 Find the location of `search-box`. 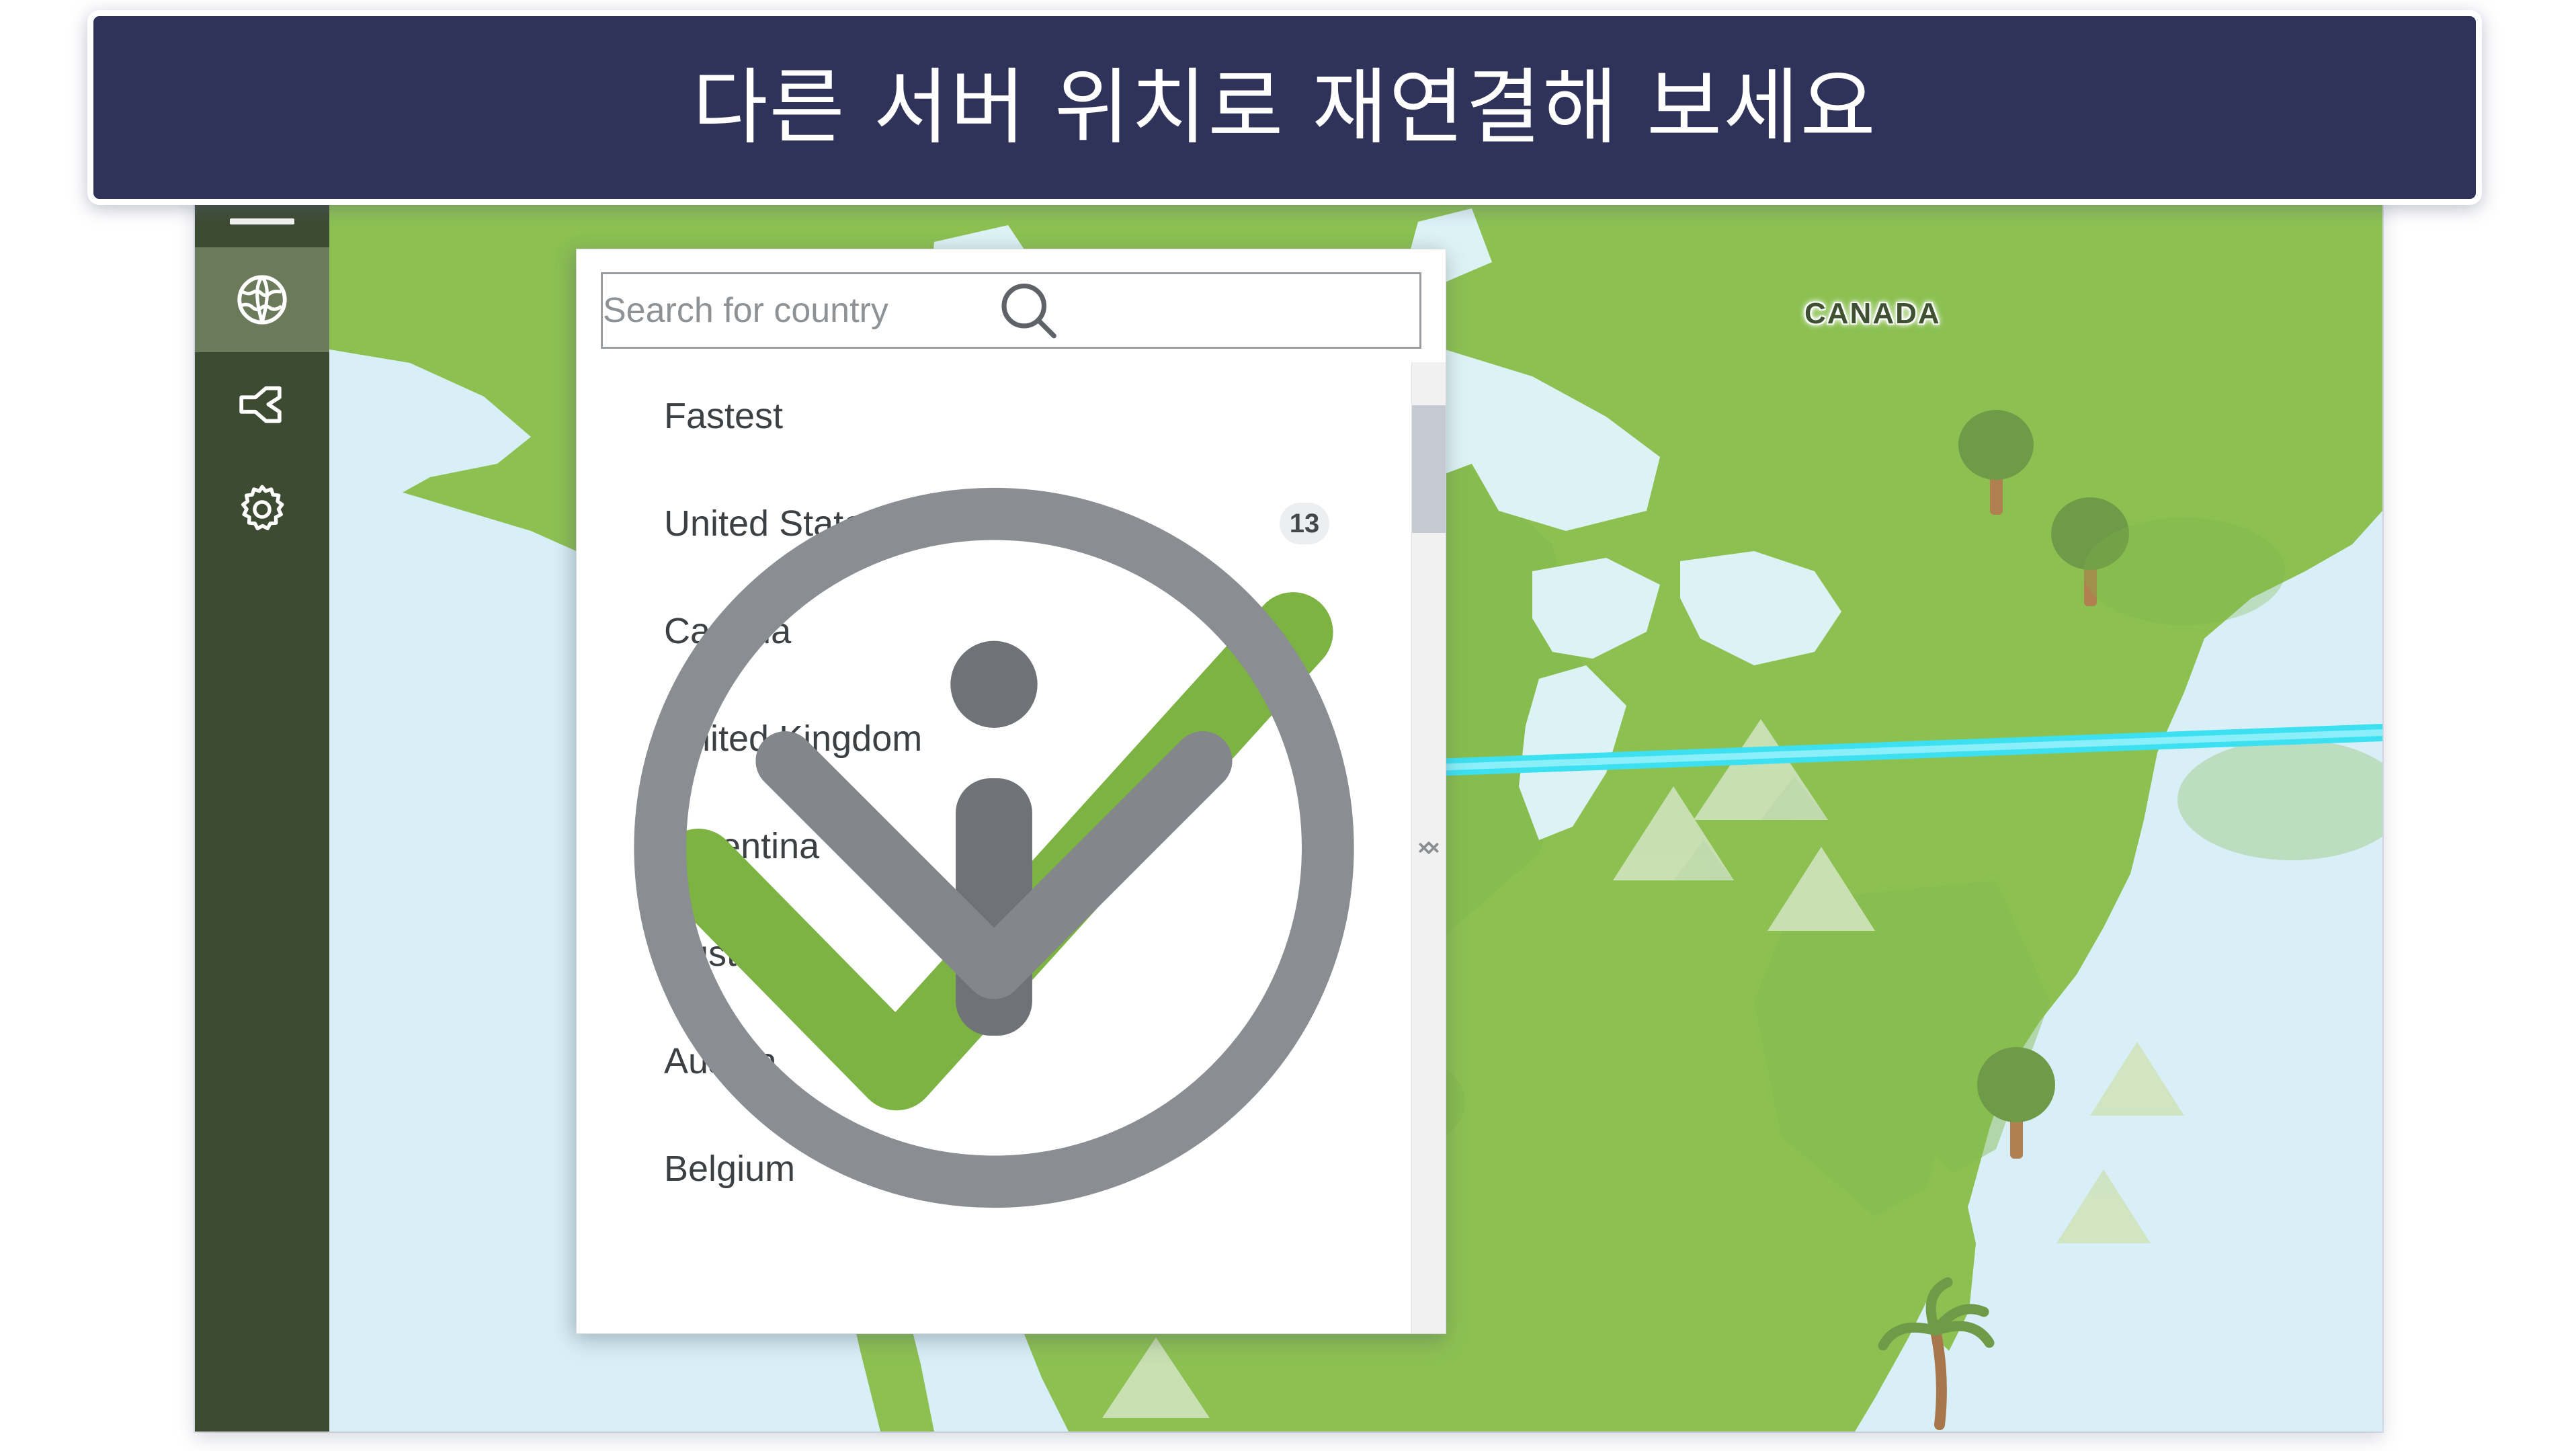

search-box is located at coordinates (1011, 310).